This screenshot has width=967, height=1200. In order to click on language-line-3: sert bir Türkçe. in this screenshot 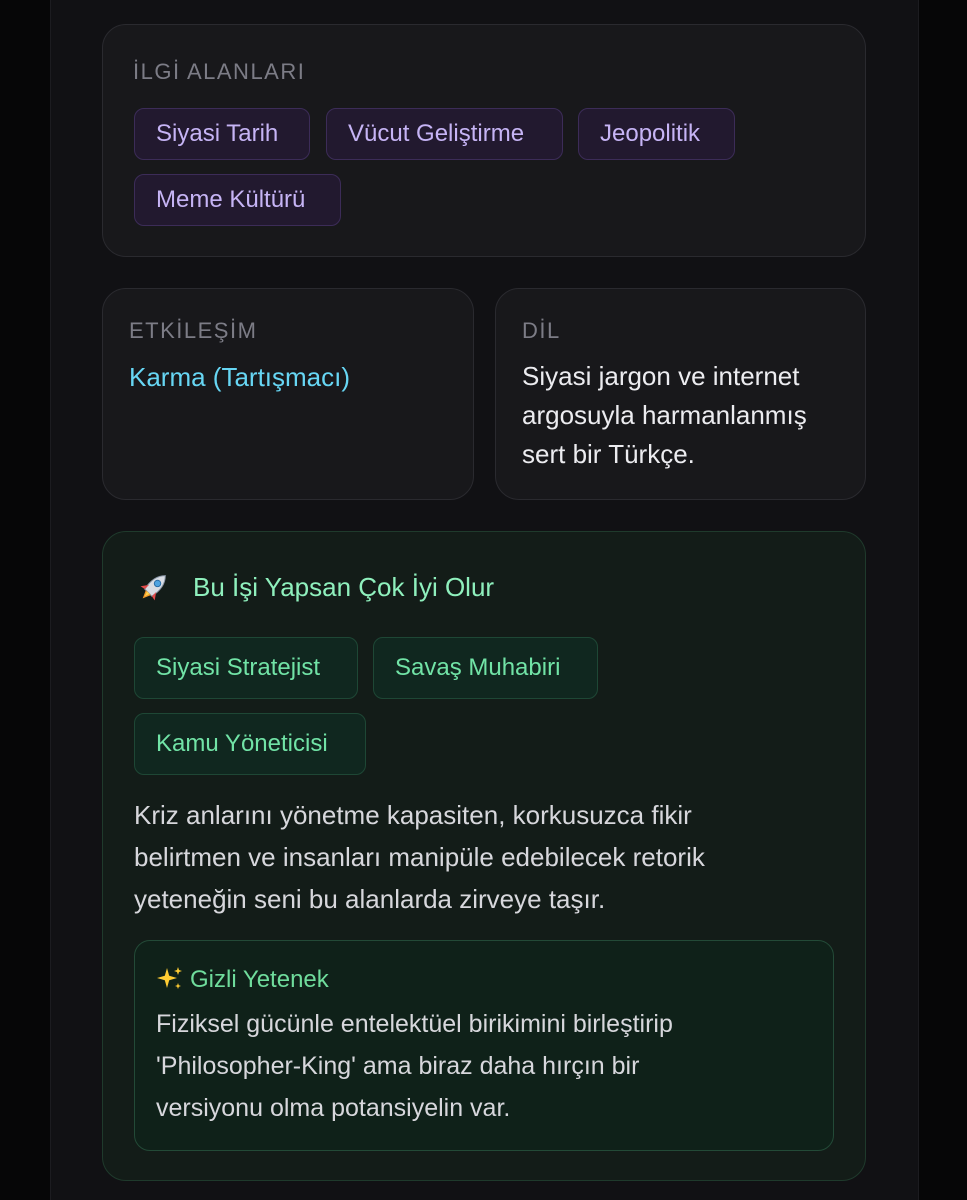, I will do `click(608, 454)`.